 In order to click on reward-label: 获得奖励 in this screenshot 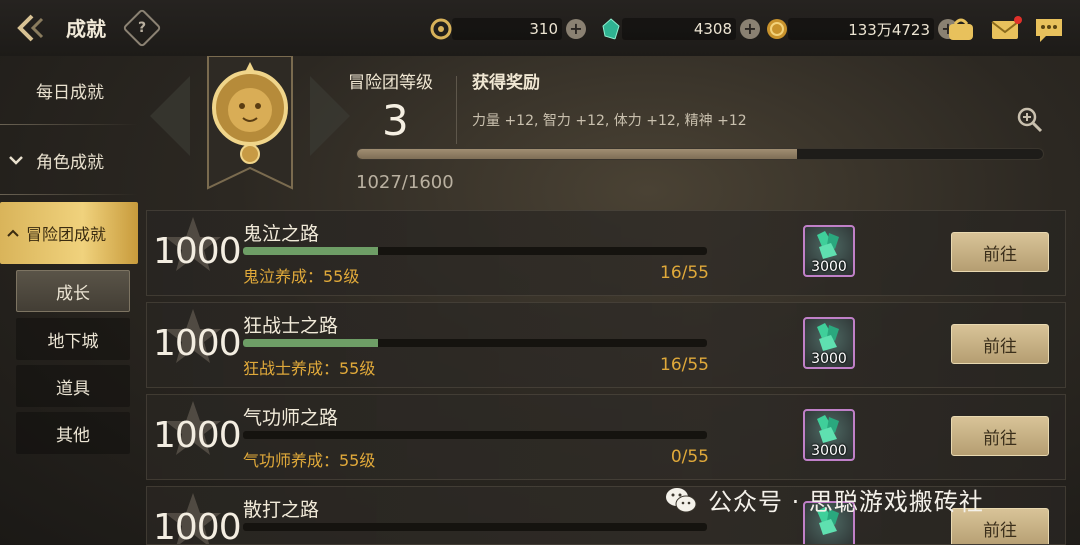, I will do `click(506, 83)`.